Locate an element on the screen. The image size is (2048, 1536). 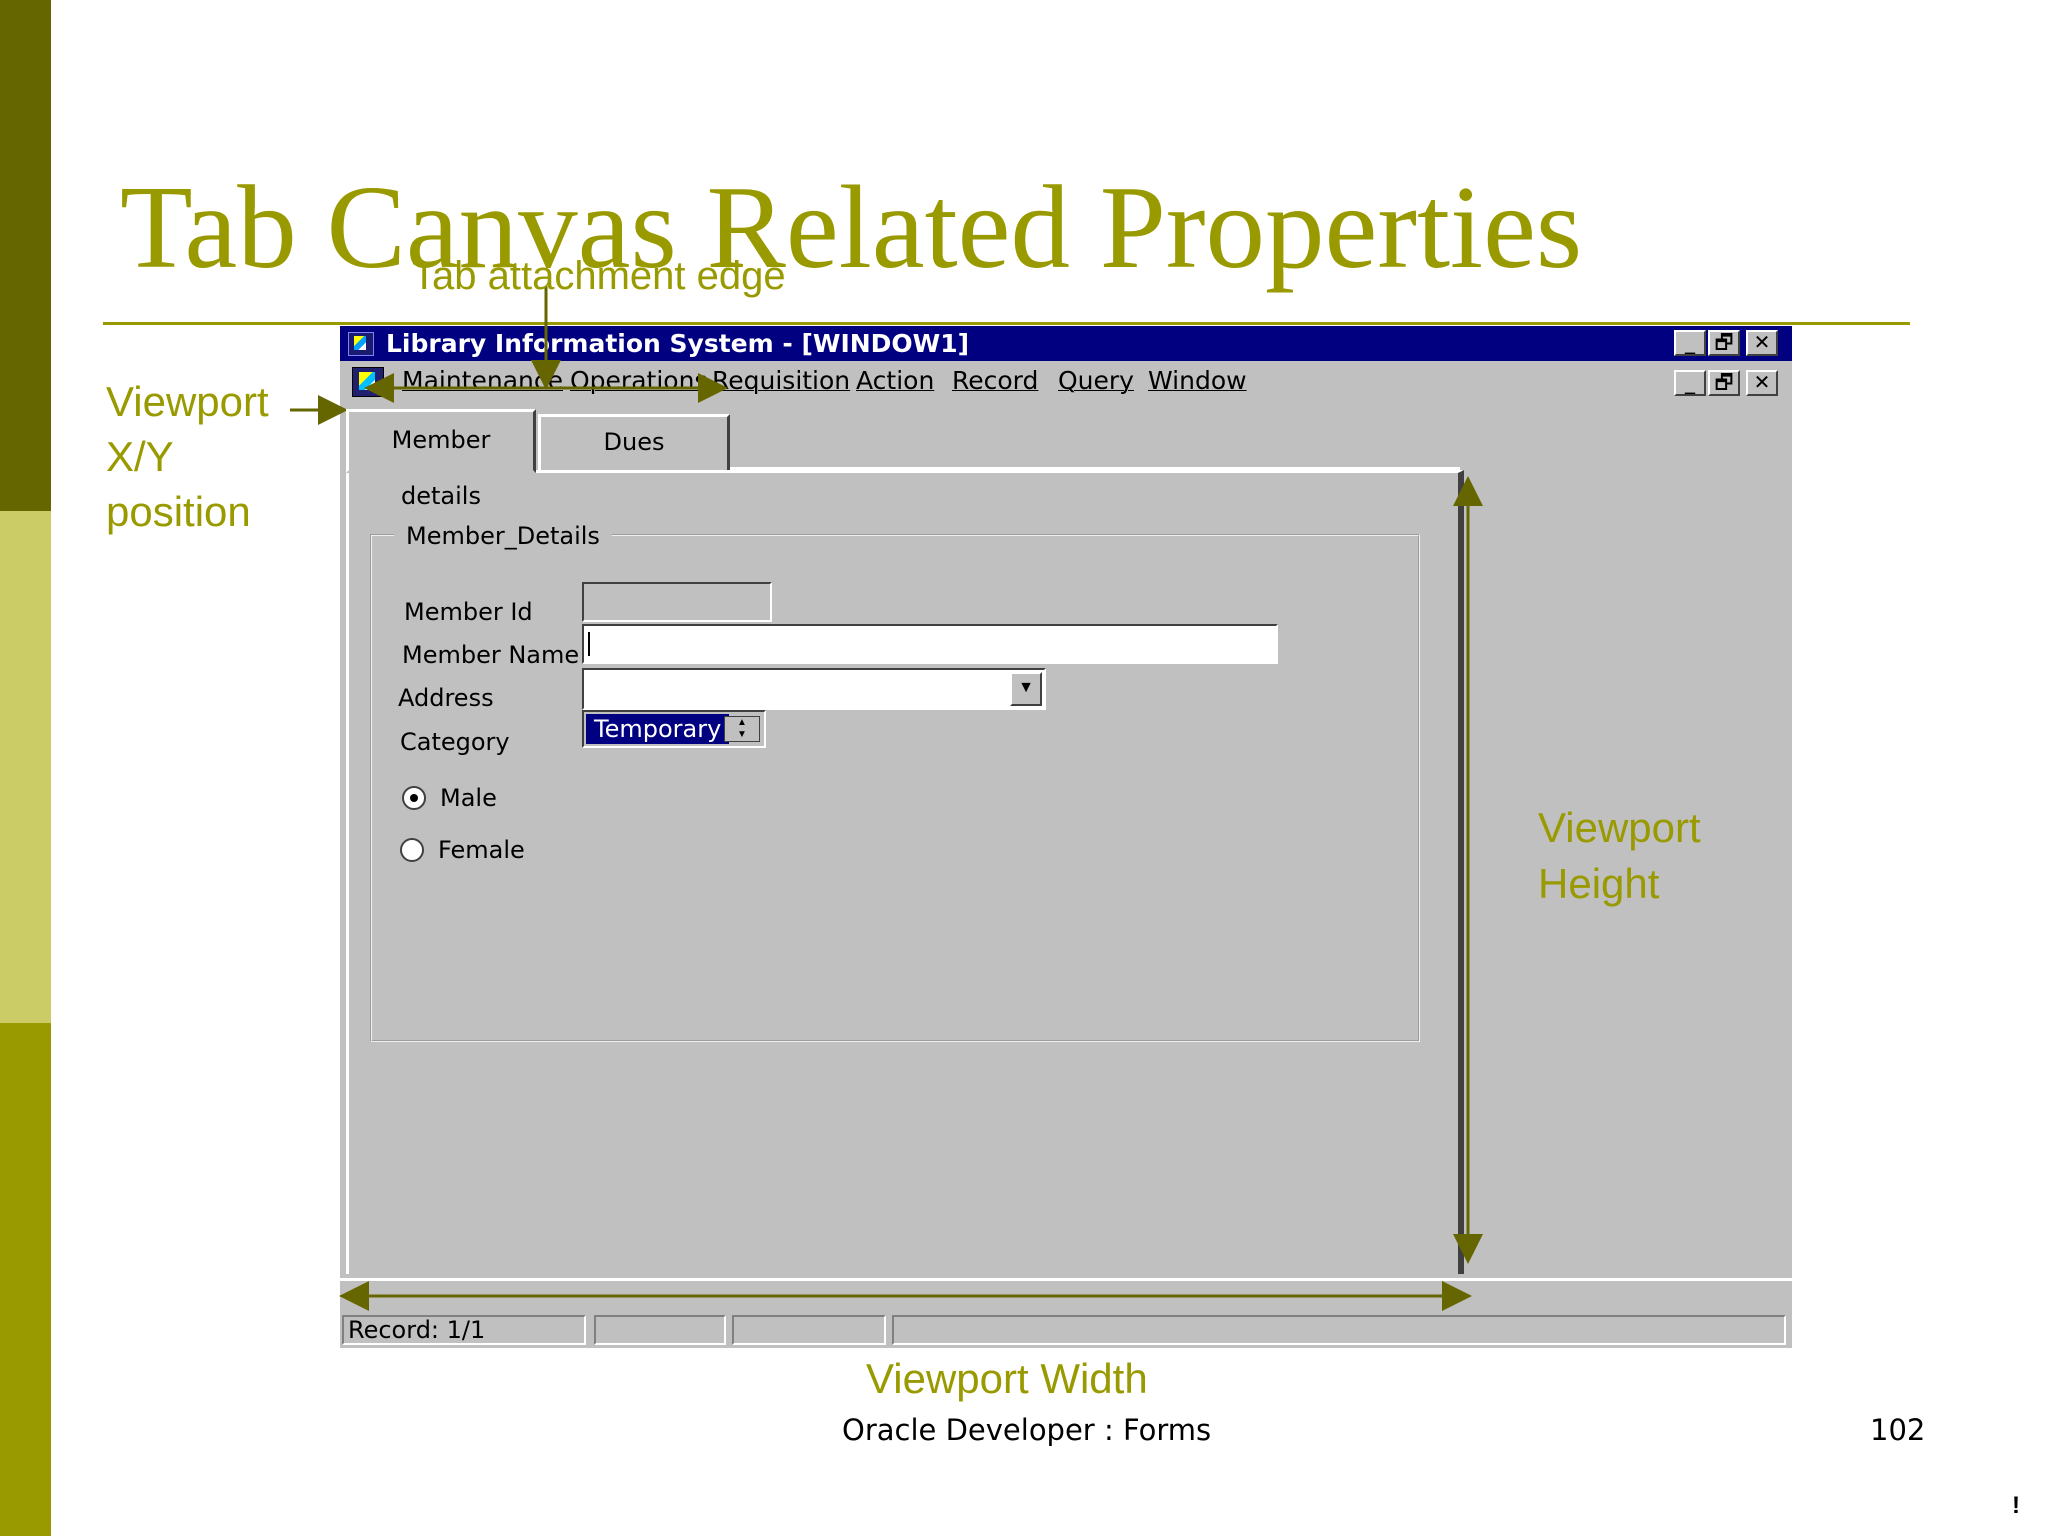
address-label: Address is located at coordinates (446, 698).